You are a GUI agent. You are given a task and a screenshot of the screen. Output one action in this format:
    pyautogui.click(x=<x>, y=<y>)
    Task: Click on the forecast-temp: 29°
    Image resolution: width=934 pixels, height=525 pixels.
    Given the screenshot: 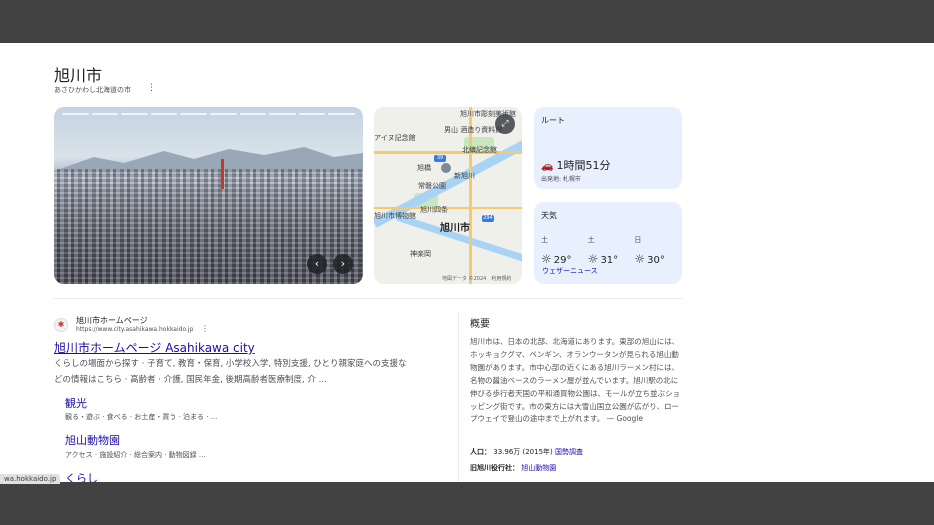 What is the action you would take?
    pyautogui.click(x=562, y=260)
    